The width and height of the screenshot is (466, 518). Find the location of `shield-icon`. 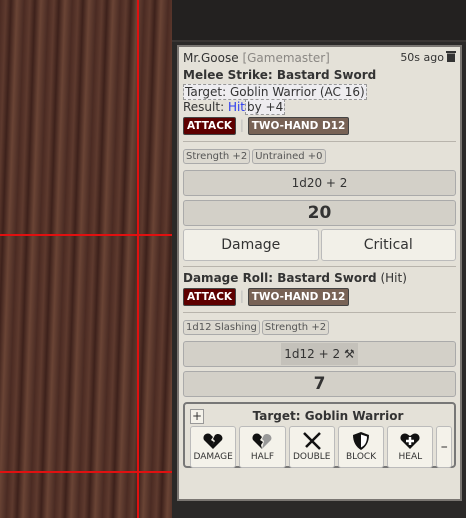

shield-icon is located at coordinates (361, 441).